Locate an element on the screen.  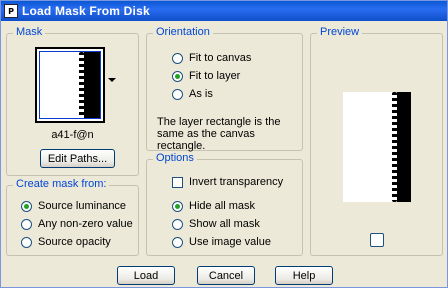
cancel-button: Cancel is located at coordinates (226, 275).